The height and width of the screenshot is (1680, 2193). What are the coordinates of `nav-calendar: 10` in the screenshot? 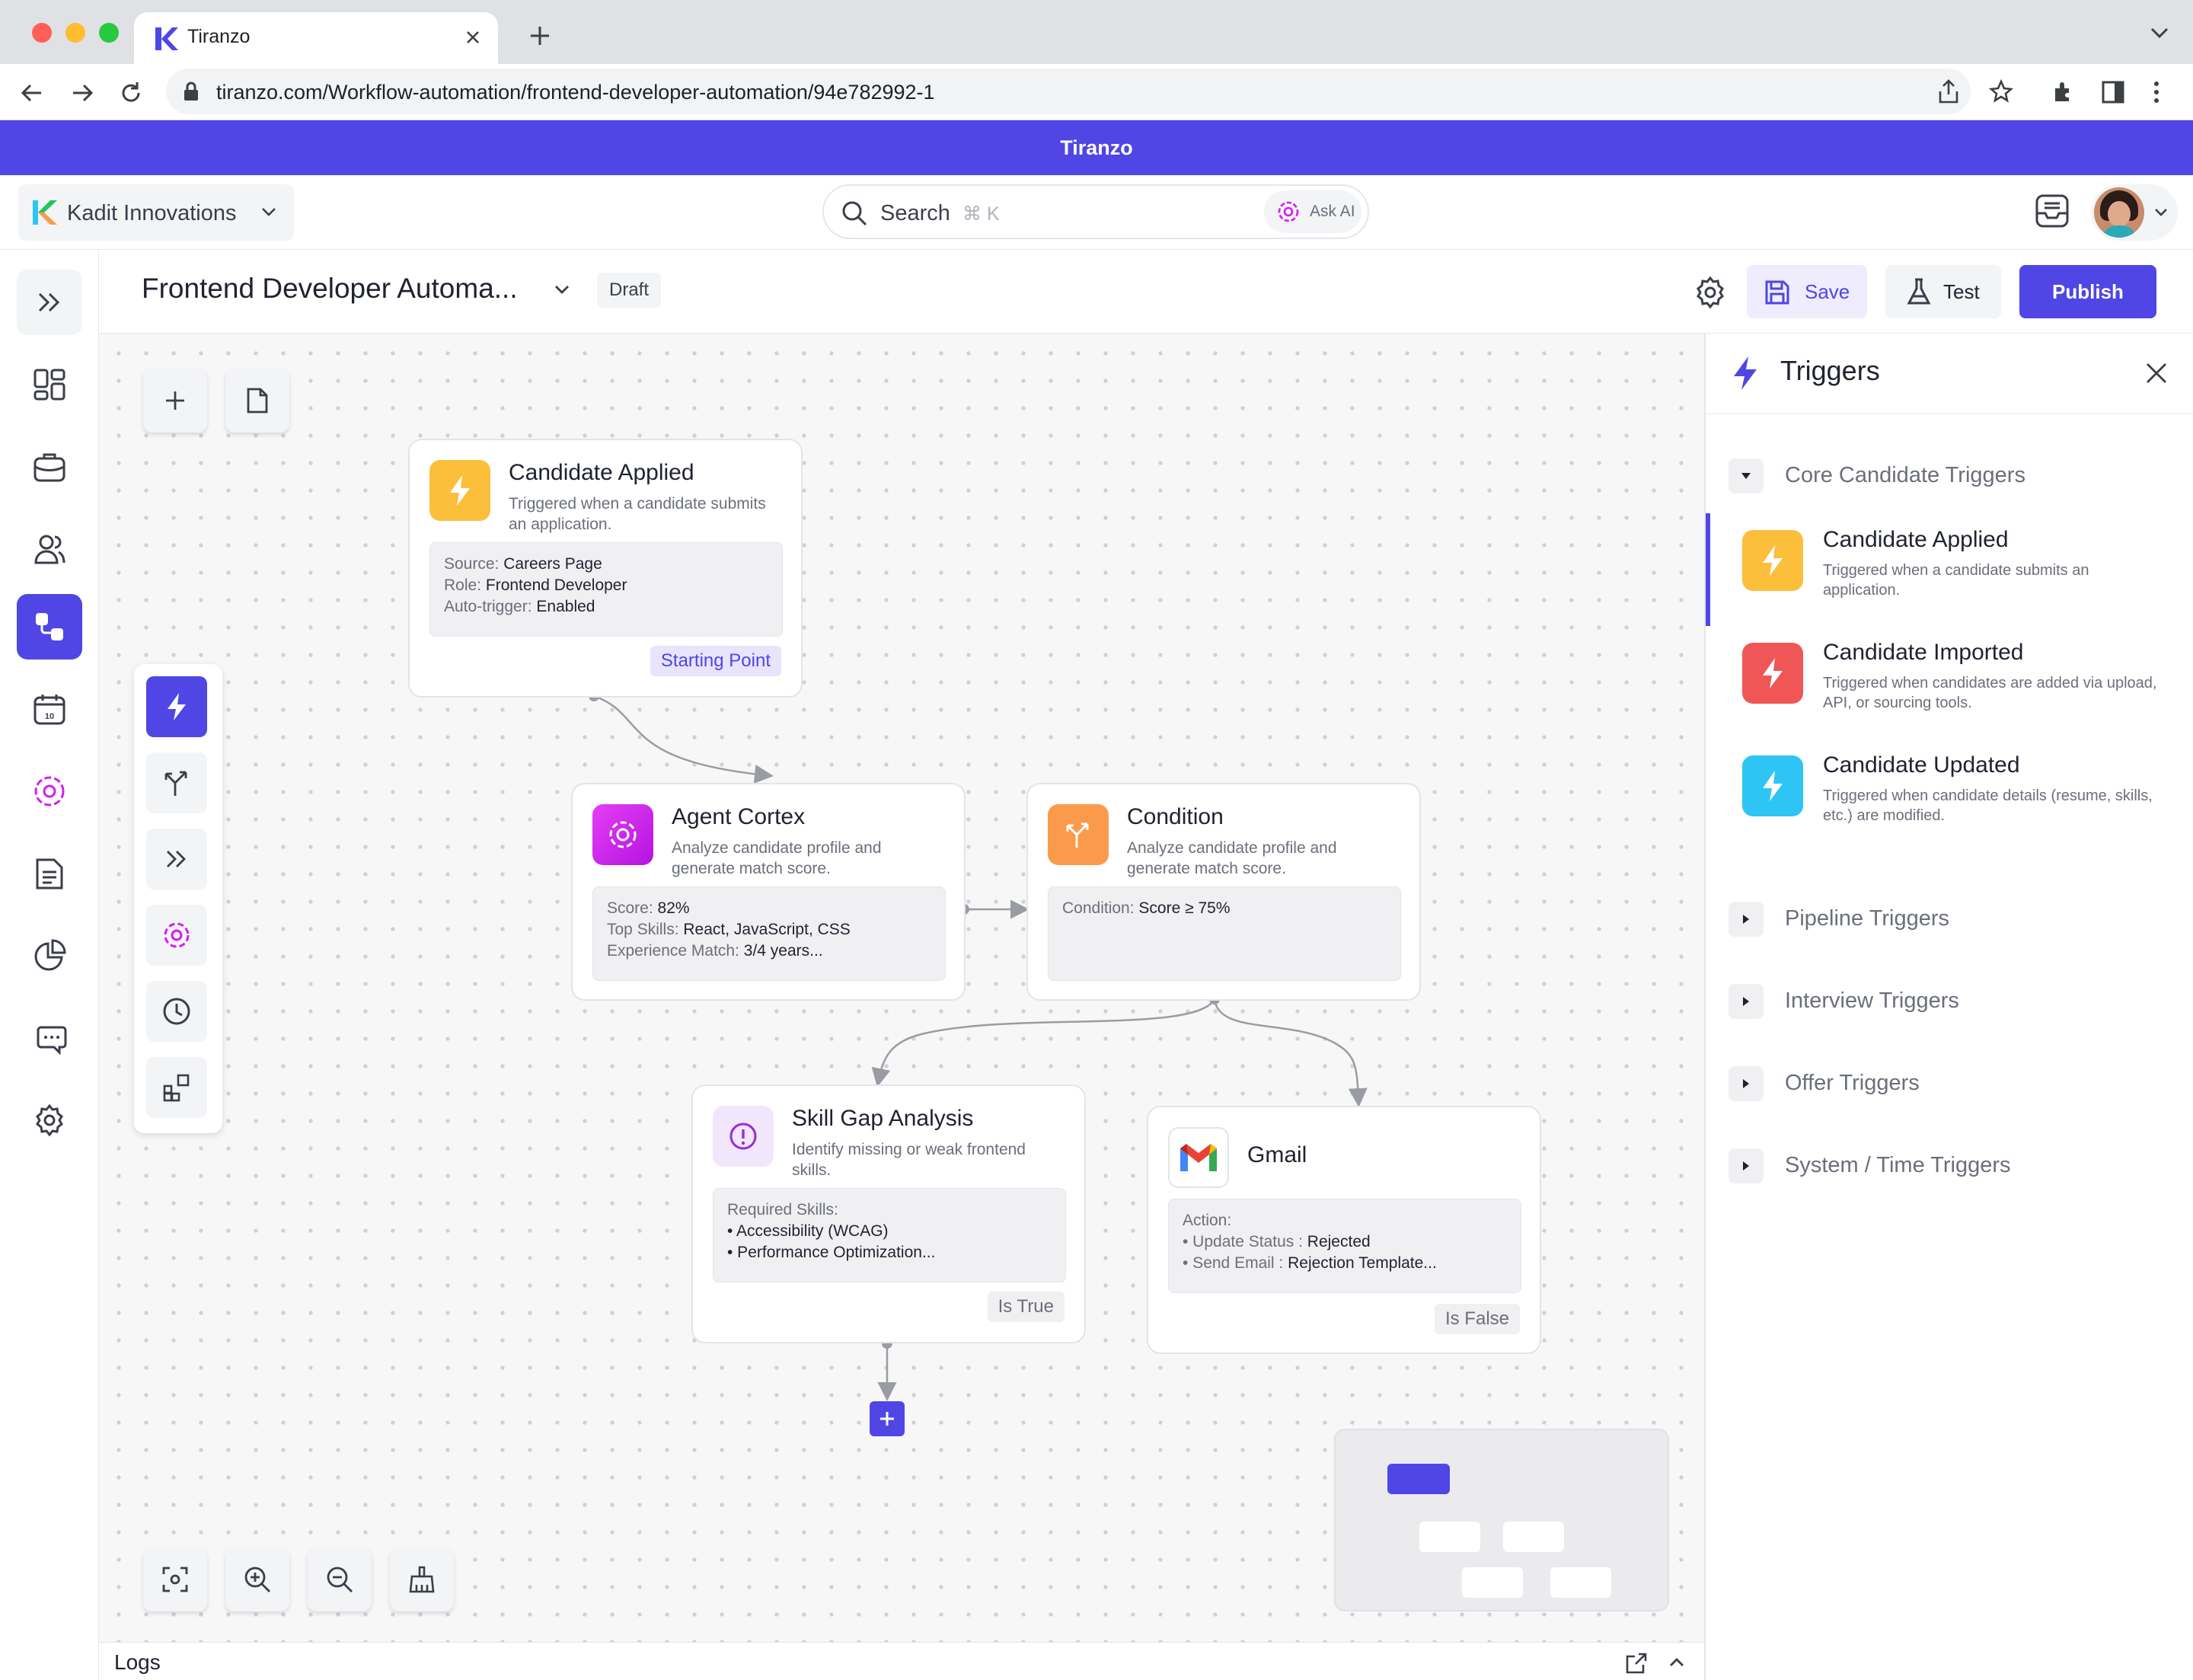 It's located at (49, 709).